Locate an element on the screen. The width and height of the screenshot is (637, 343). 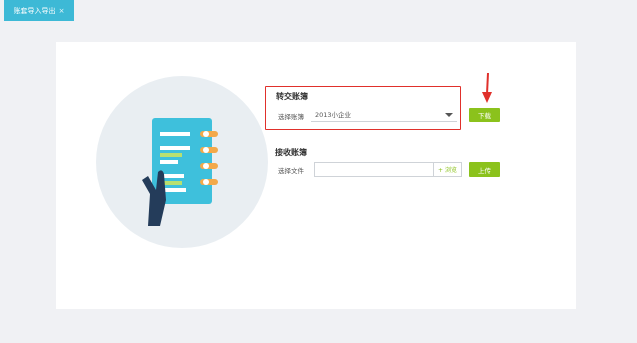
browse-button-label: + 浏览 is located at coordinates (447, 170).